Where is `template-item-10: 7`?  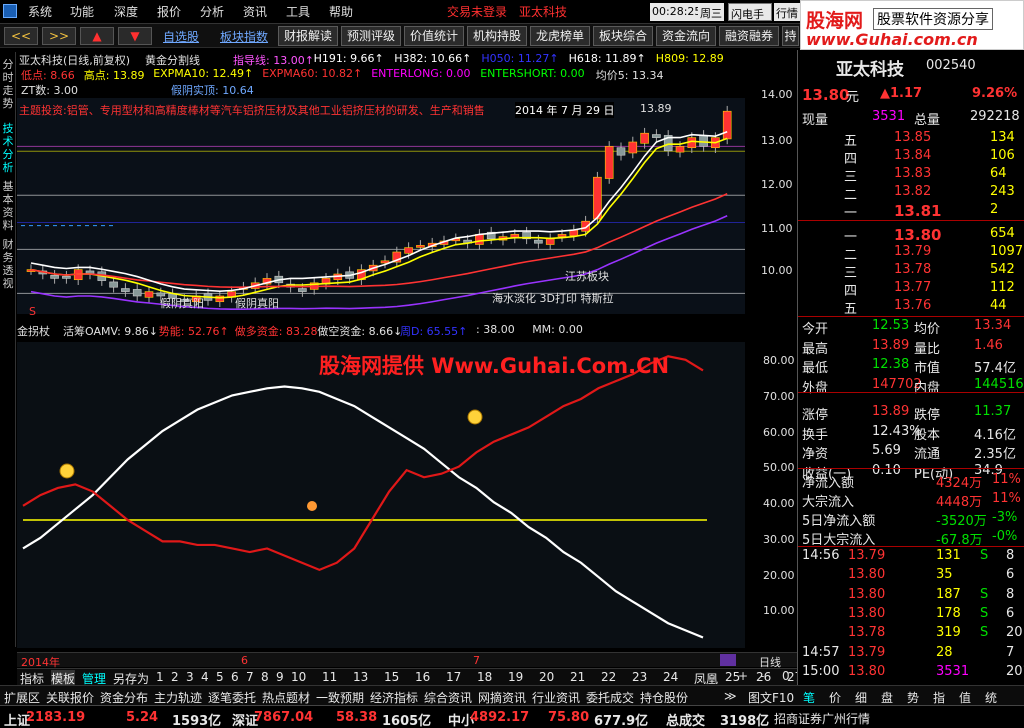 template-item-10: 7 is located at coordinates (250, 677).